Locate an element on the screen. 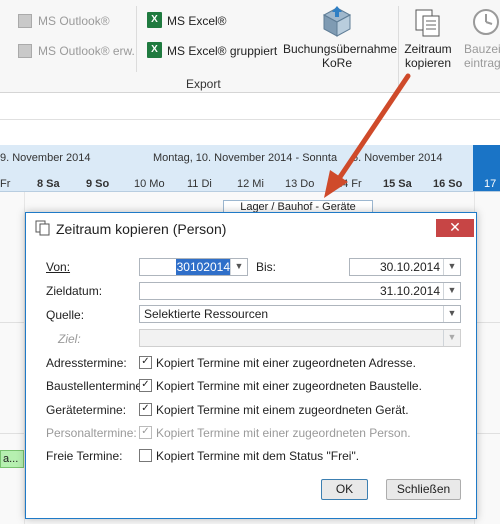 The width and height of the screenshot is (500, 524). personaltermine-label: Personaltermine: is located at coordinates (91, 433).